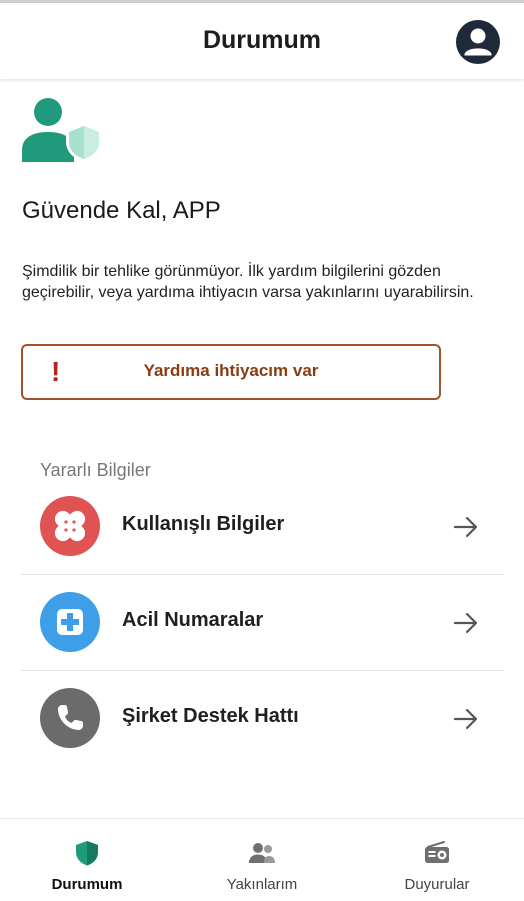 This screenshot has height=901, width=524. I want to click on list-item-label: Kullanışlı Bilgiler, so click(203, 524).